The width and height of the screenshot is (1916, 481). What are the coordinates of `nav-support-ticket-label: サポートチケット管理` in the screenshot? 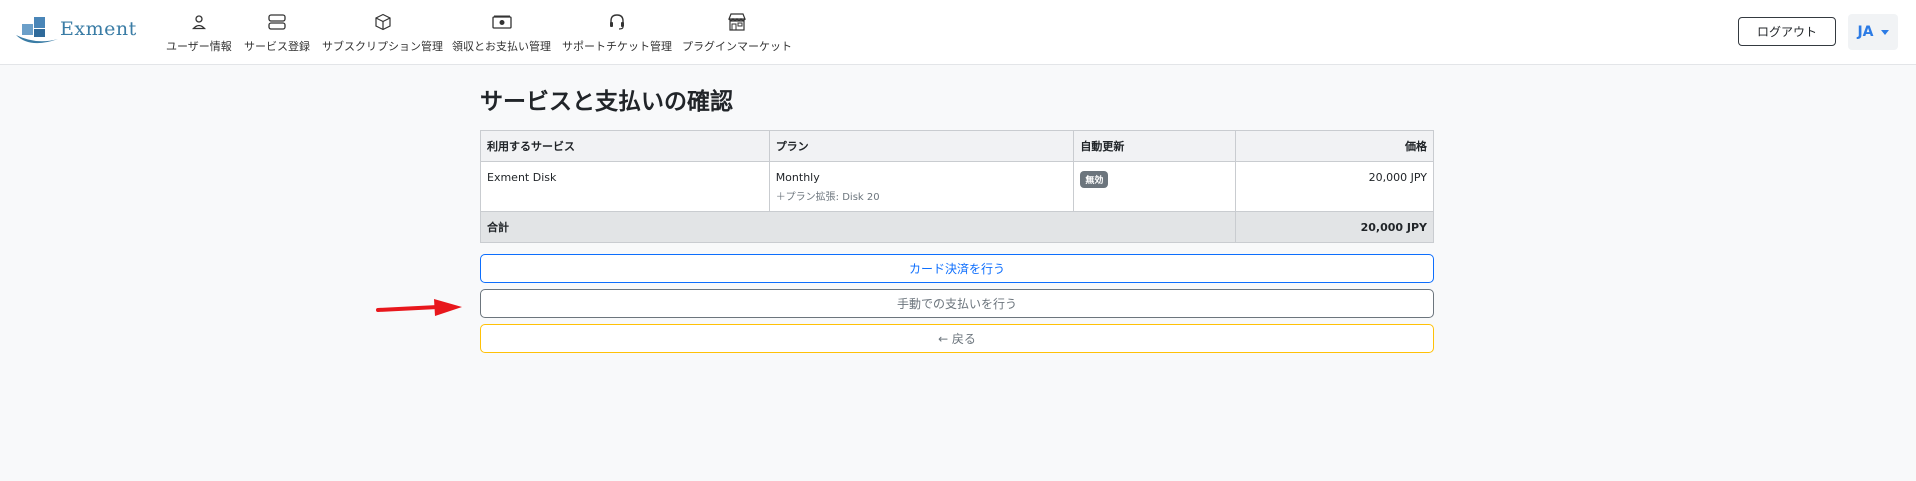 It's located at (617, 46).